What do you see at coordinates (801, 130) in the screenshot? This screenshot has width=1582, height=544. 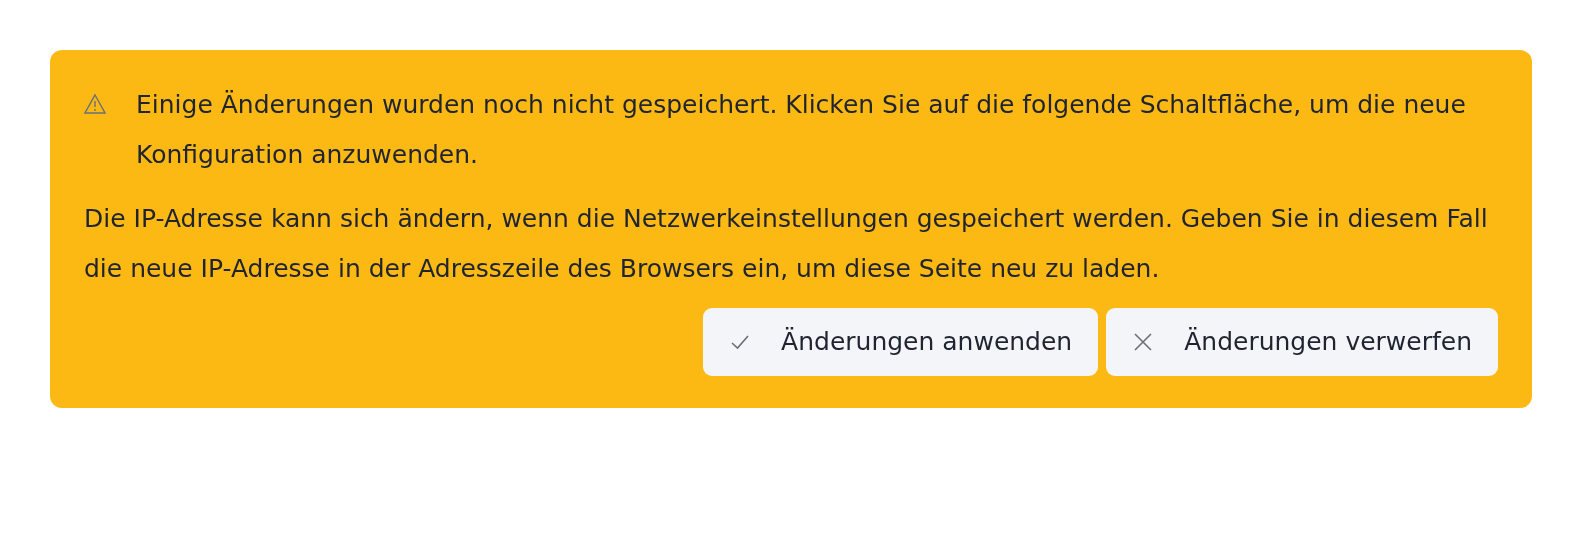 I see `message-text: Einige Änderungen wurden noch nicht gespeichert. Klicken Sie auf die folgende Schaltfläche, um die neue Konfiguration anzuwenden.` at bounding box center [801, 130].